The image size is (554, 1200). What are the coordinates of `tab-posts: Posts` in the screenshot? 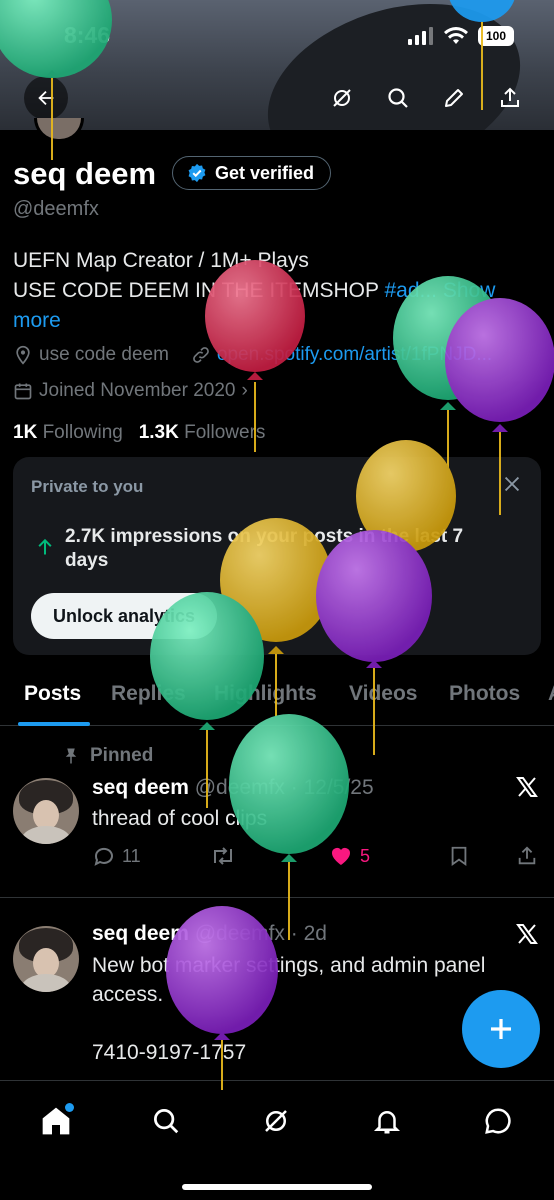 It's located at (52, 694).